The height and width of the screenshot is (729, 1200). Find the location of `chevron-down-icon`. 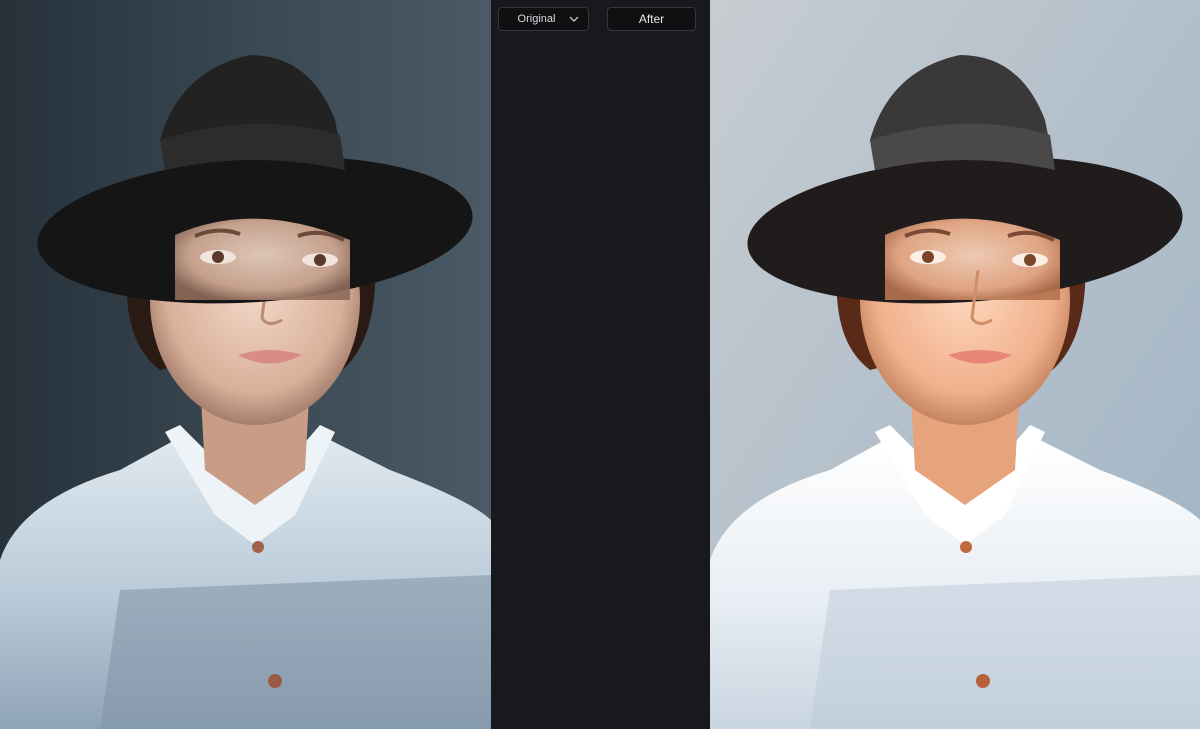

chevron-down-icon is located at coordinates (574, 19).